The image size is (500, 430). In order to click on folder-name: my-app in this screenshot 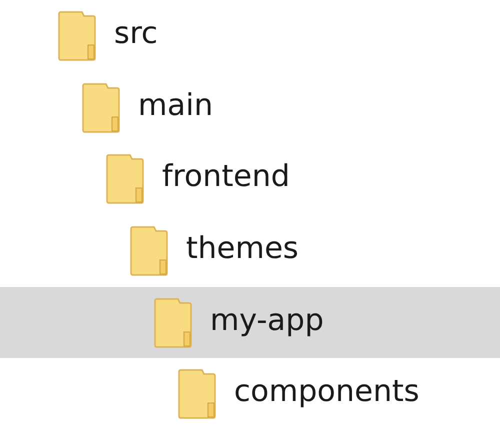, I will do `click(267, 323)`.